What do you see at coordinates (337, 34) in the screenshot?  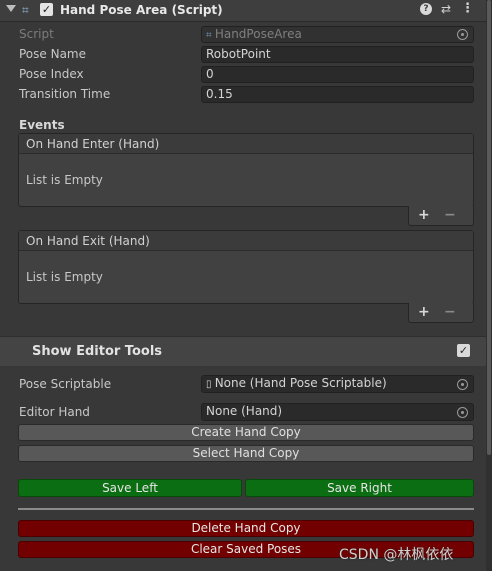 I see `script-field: ⌗ HandPoseArea` at bounding box center [337, 34].